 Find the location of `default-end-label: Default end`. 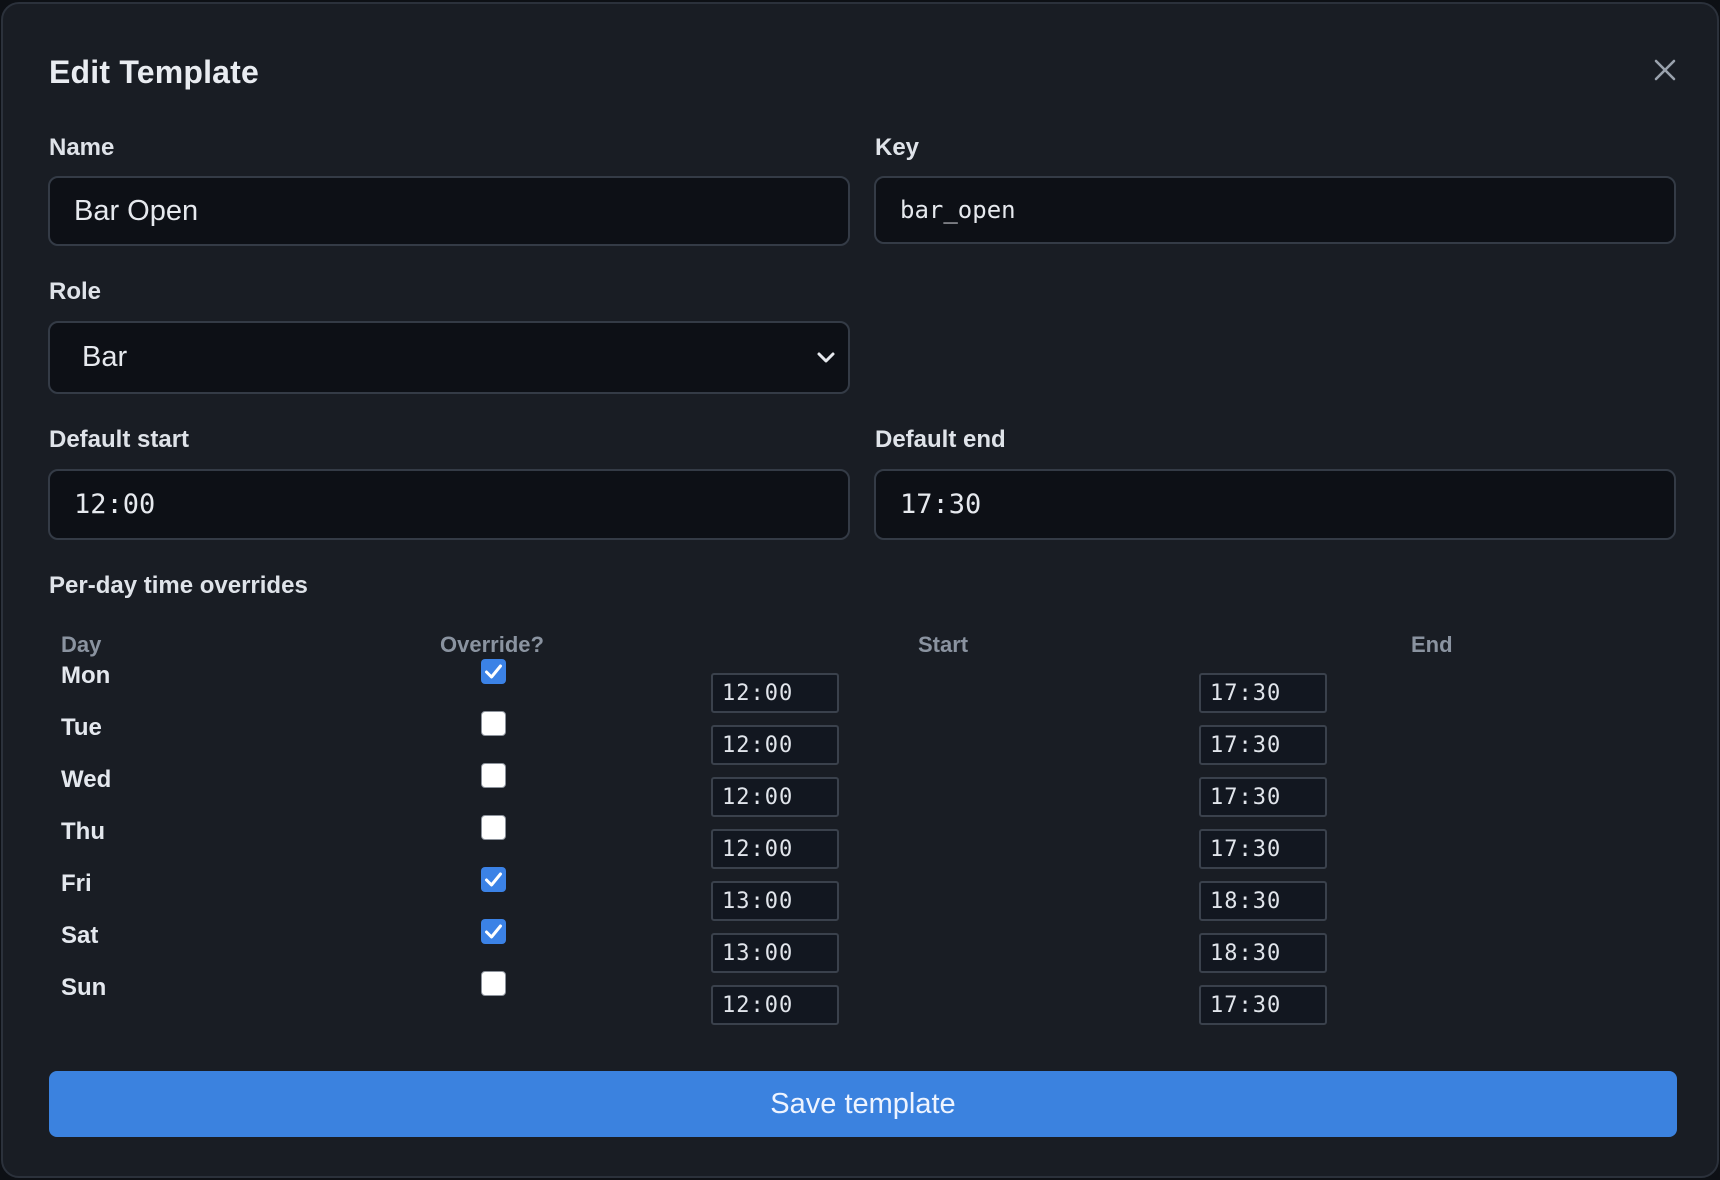

default-end-label: Default end is located at coordinates (940, 439).